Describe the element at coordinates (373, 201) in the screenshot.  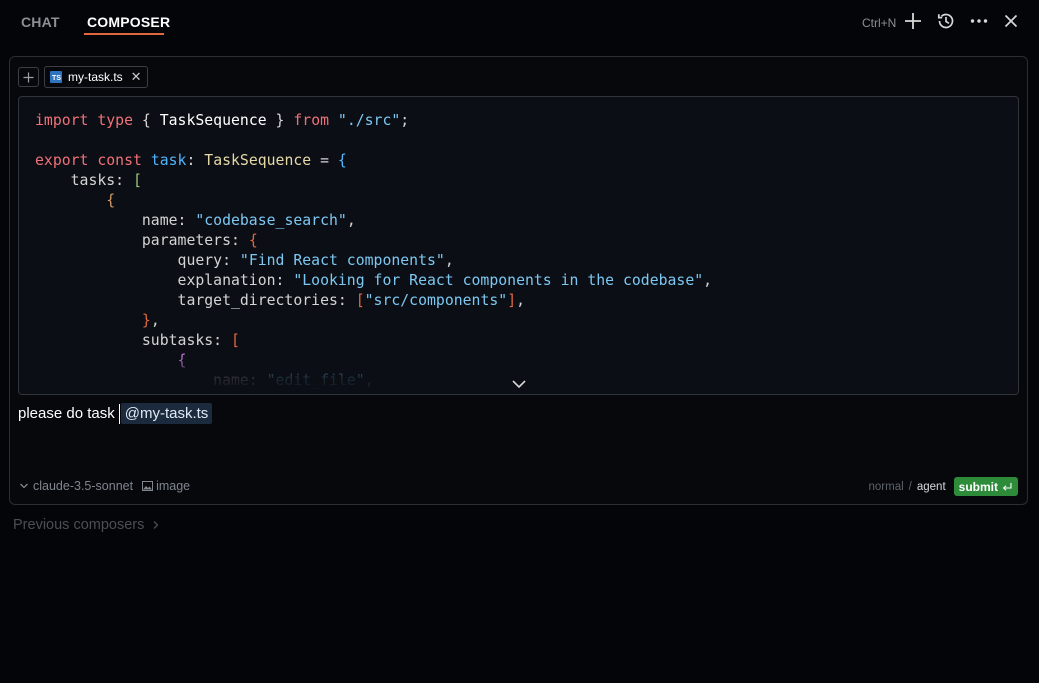
I see `code-line: {` at that location.